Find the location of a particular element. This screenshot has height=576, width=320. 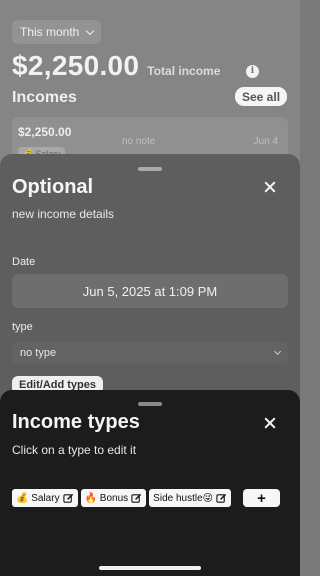

type-chip-label: Side hustle😜 is located at coordinates (183, 498).